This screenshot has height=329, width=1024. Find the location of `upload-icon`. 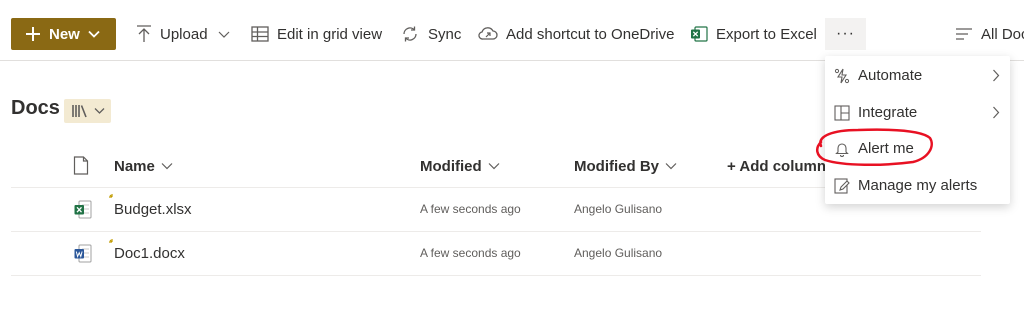

upload-icon is located at coordinates (144, 33).